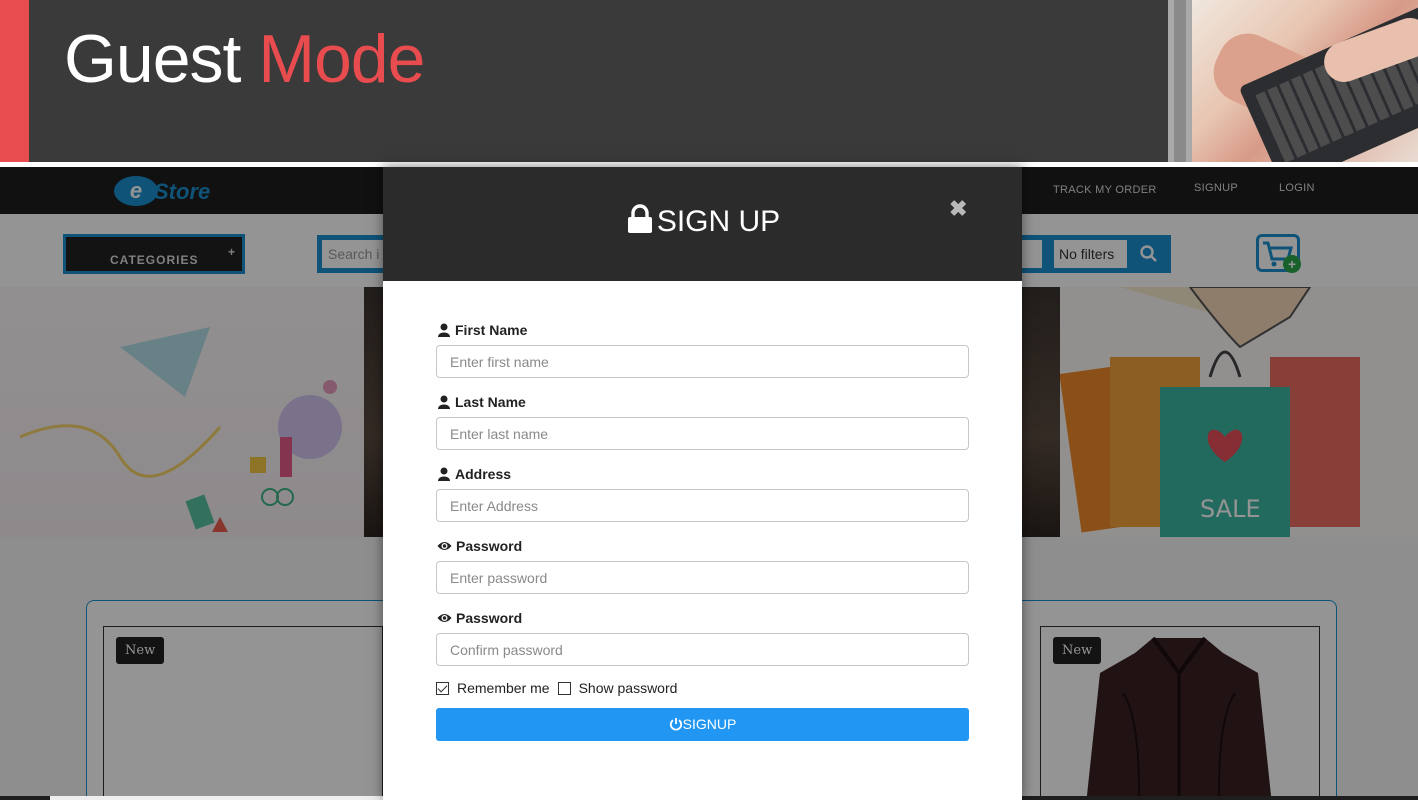 This screenshot has height=800, width=1418. Describe the element at coordinates (718, 221) in the screenshot. I see `modal-title-text: SIGN UP` at that location.